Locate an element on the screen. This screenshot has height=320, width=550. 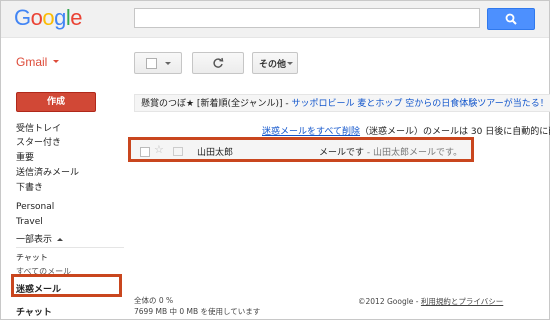
search-button is located at coordinates (511, 19).